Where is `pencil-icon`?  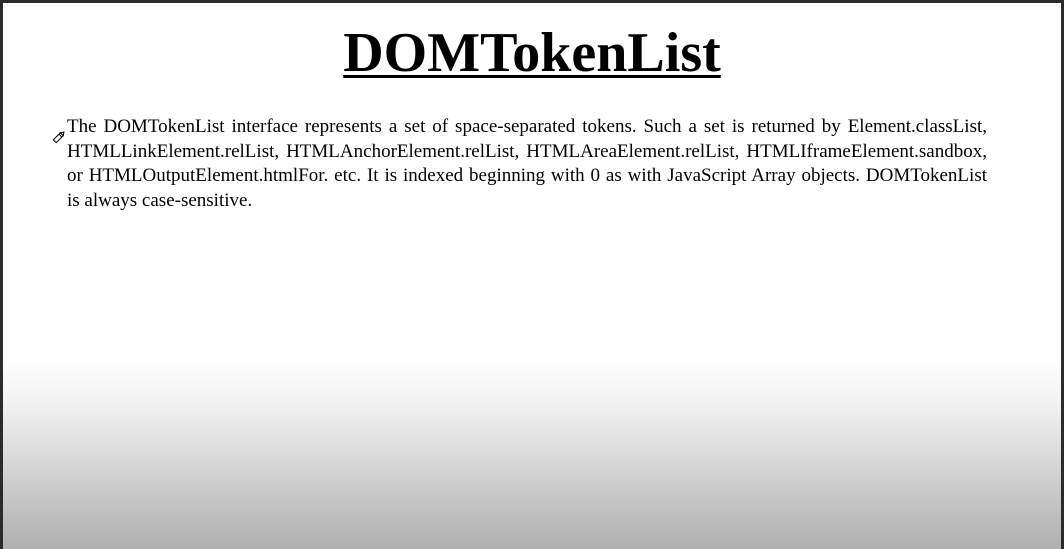 pencil-icon is located at coordinates (59, 137).